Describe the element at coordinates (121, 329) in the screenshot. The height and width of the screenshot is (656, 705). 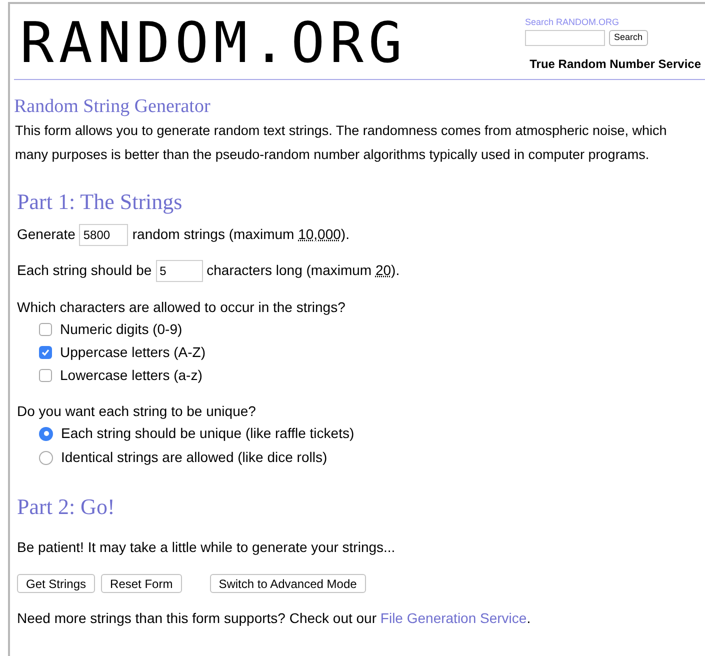
I see `checkbox-label: Numeric digits (0-9)` at that location.